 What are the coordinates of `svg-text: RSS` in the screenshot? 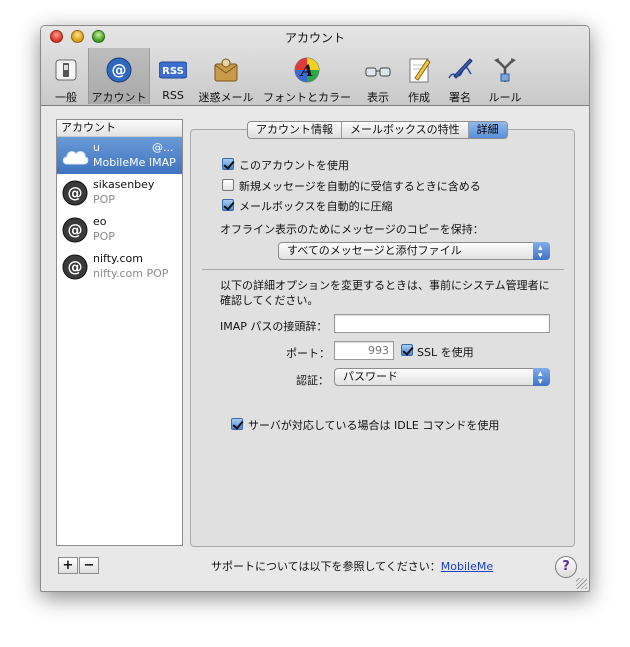 It's located at (173, 71).